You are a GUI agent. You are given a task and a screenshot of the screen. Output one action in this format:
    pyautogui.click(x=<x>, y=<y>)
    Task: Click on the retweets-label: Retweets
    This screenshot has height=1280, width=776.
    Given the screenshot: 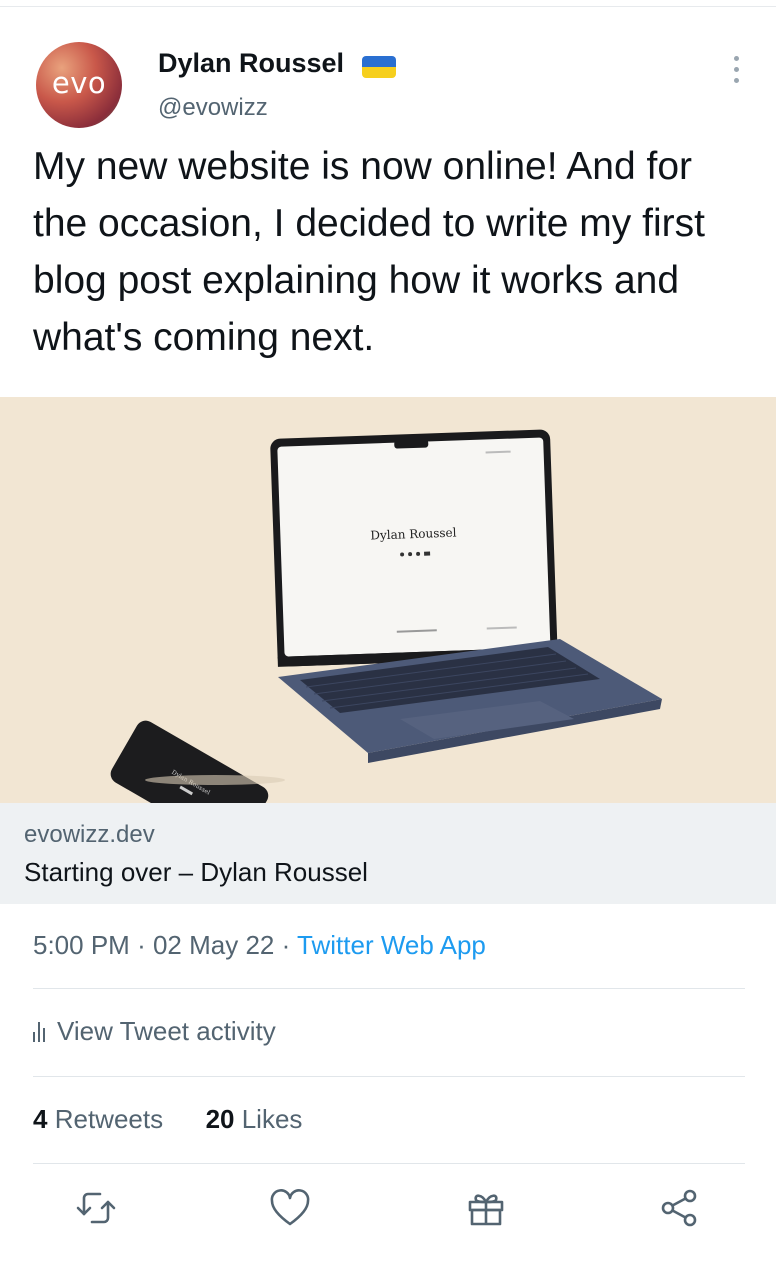 What is the action you would take?
    pyautogui.click(x=109, y=1119)
    